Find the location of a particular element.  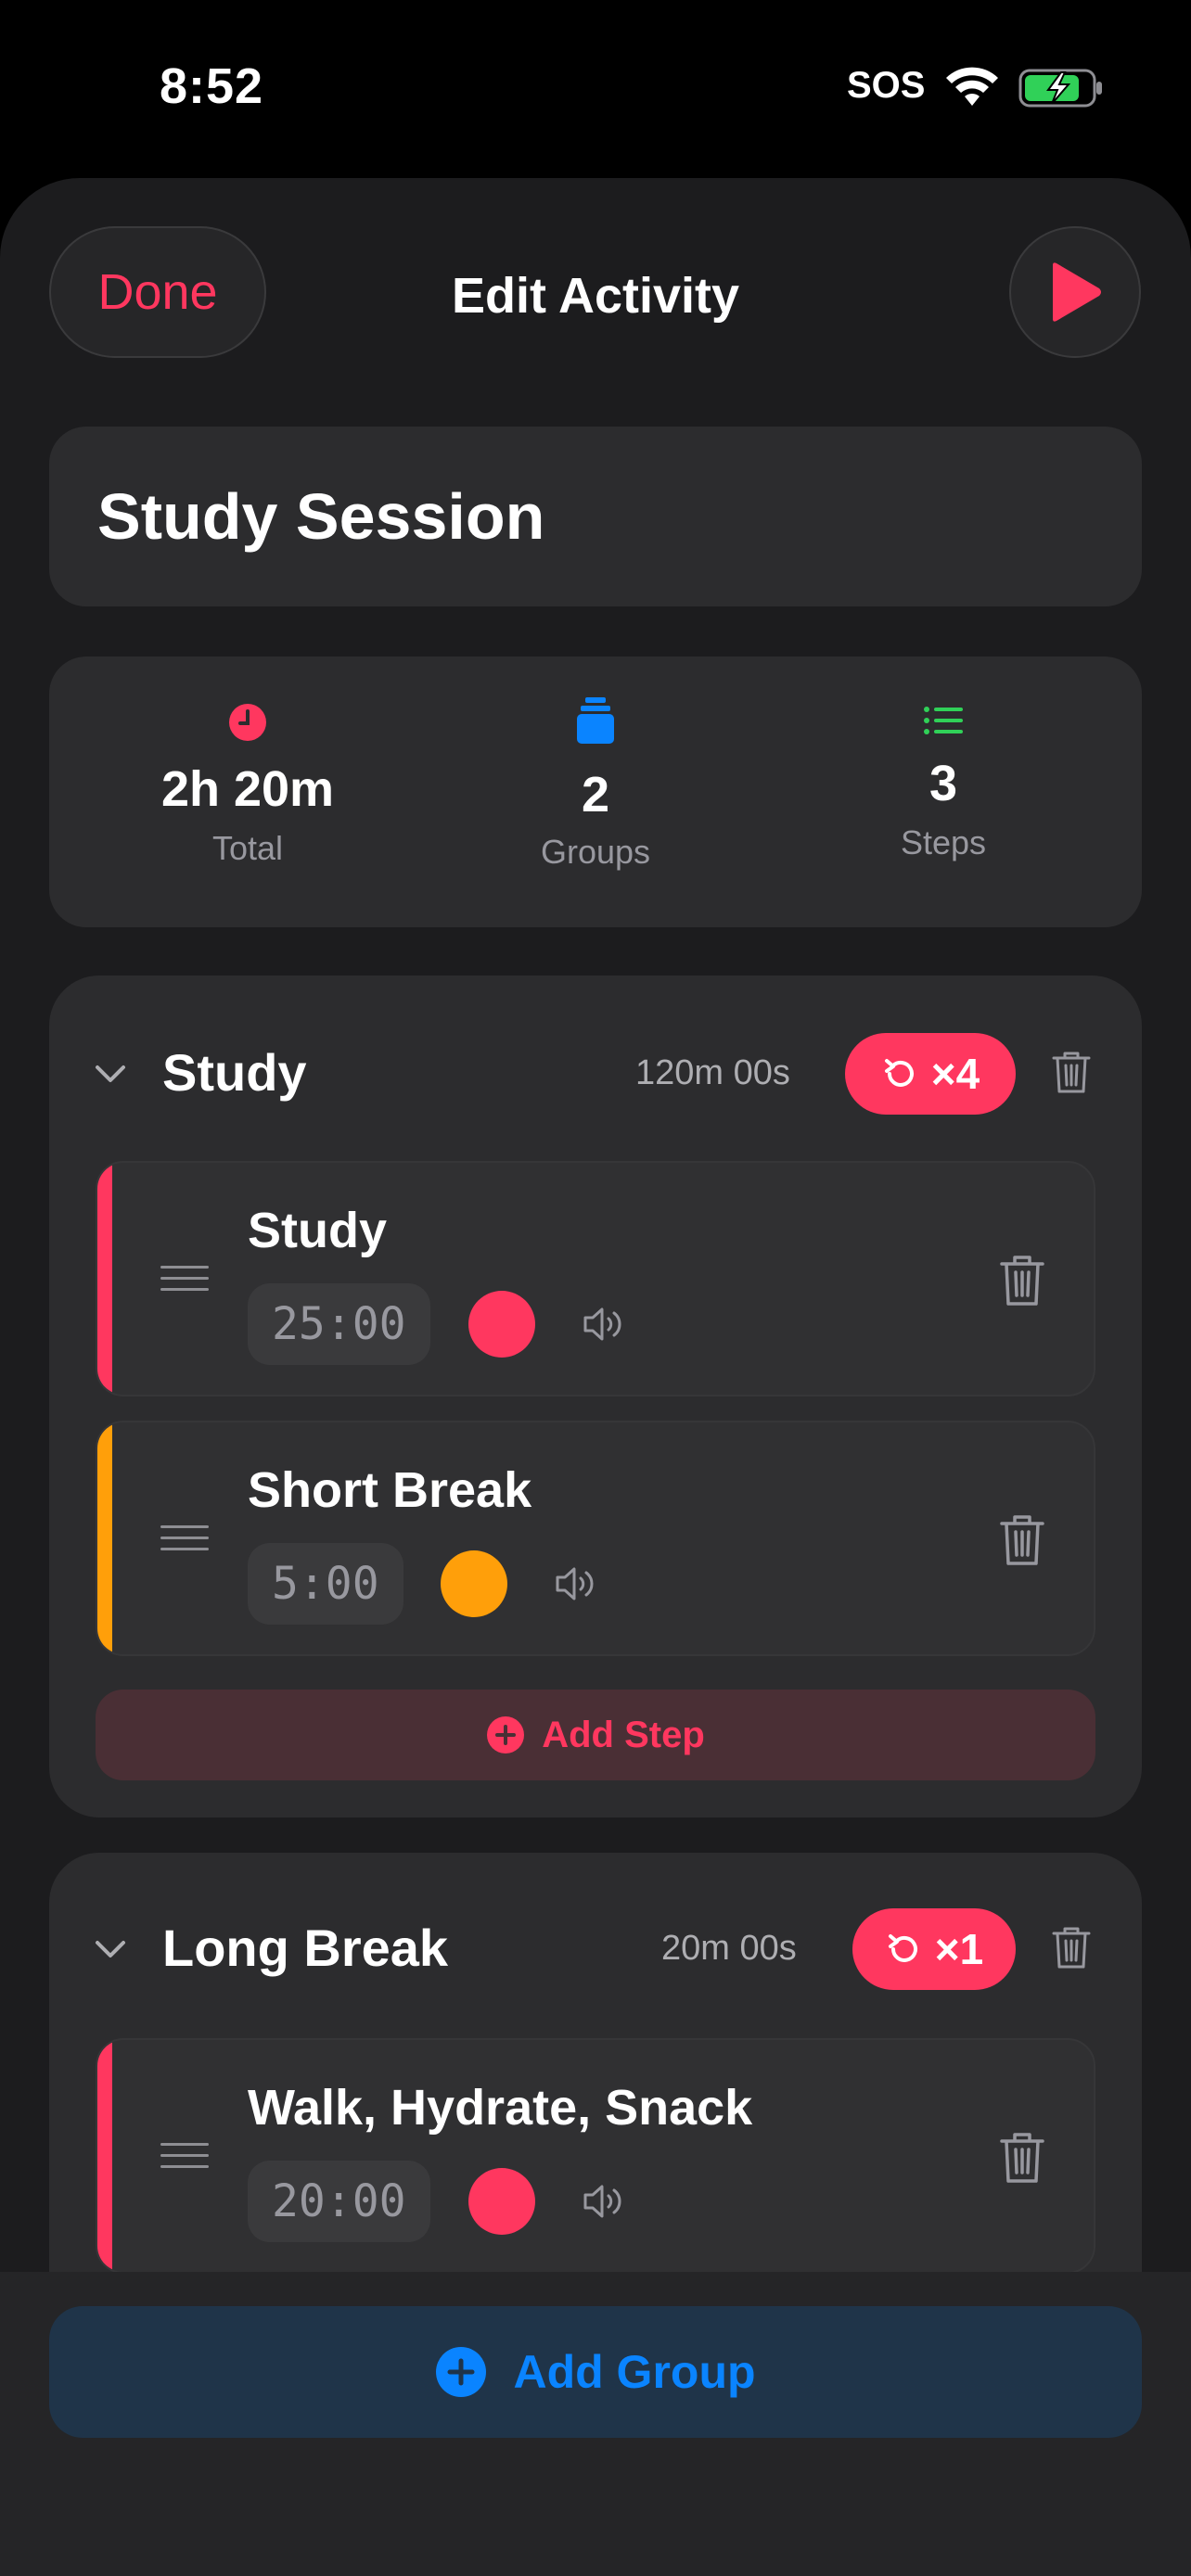

step-card: Walk, Hydrate, Snack 20:00 is located at coordinates (595, 2156).